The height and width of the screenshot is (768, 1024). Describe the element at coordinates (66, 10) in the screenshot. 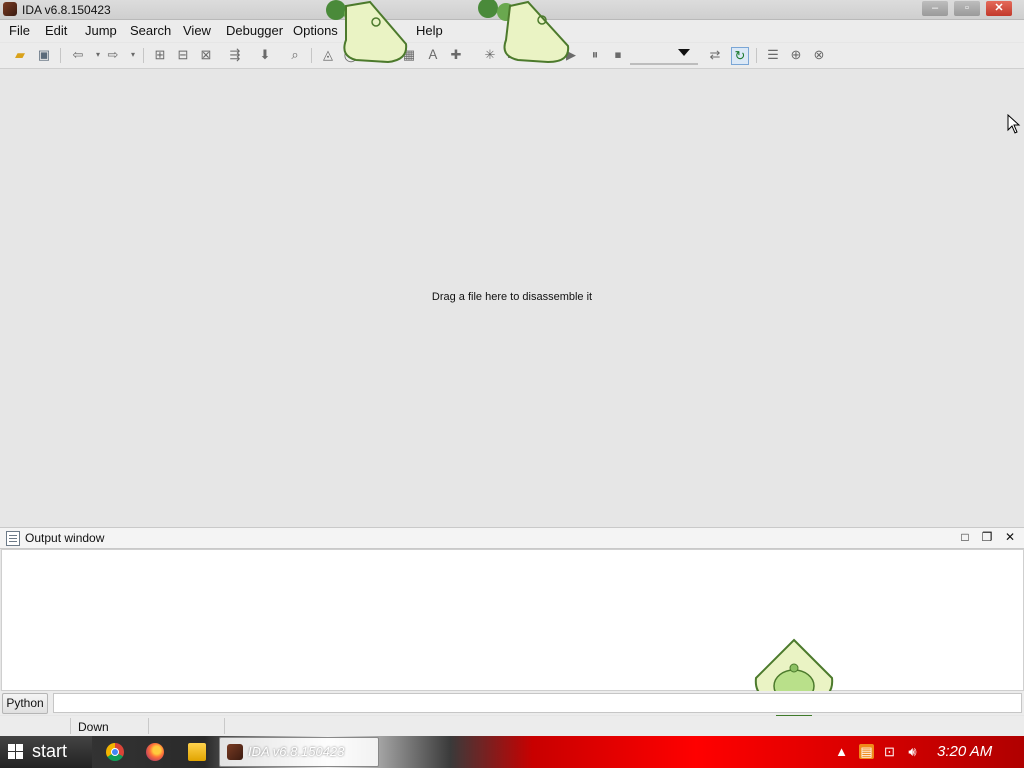

I see `window-title: IDA v6.8.150423` at that location.